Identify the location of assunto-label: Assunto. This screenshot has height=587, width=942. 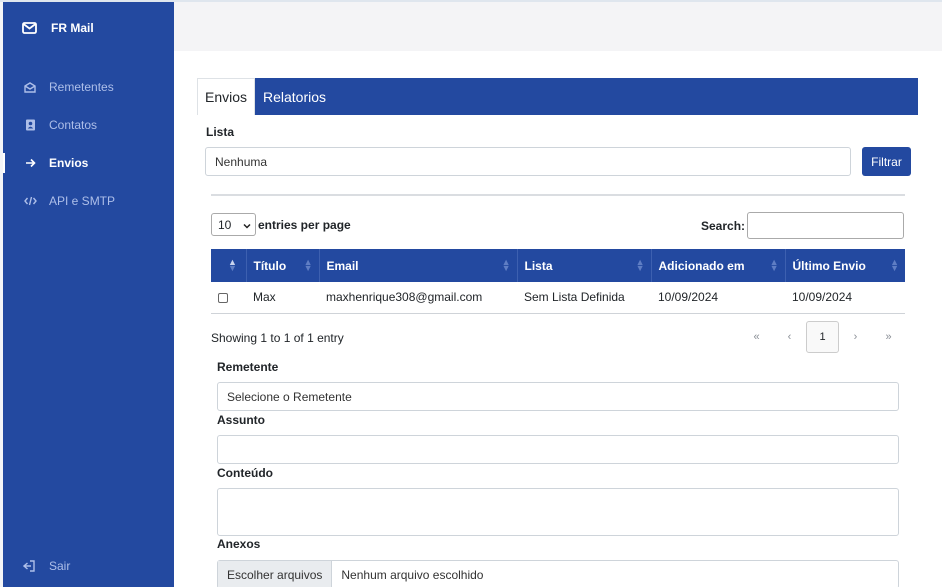
(241, 420).